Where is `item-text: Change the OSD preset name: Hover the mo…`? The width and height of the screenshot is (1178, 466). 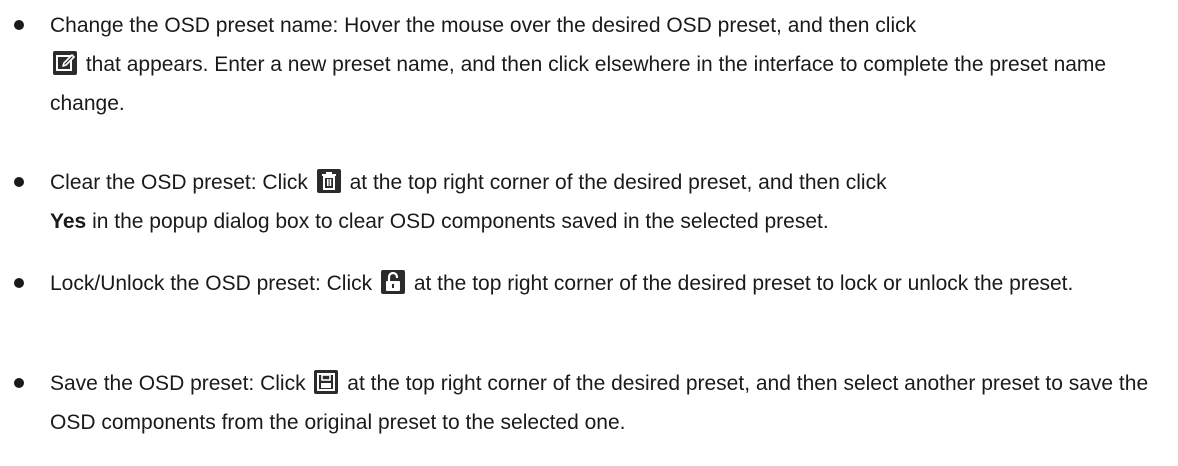 item-text: Change the OSD preset name: Hover the mo… is located at coordinates (483, 25).